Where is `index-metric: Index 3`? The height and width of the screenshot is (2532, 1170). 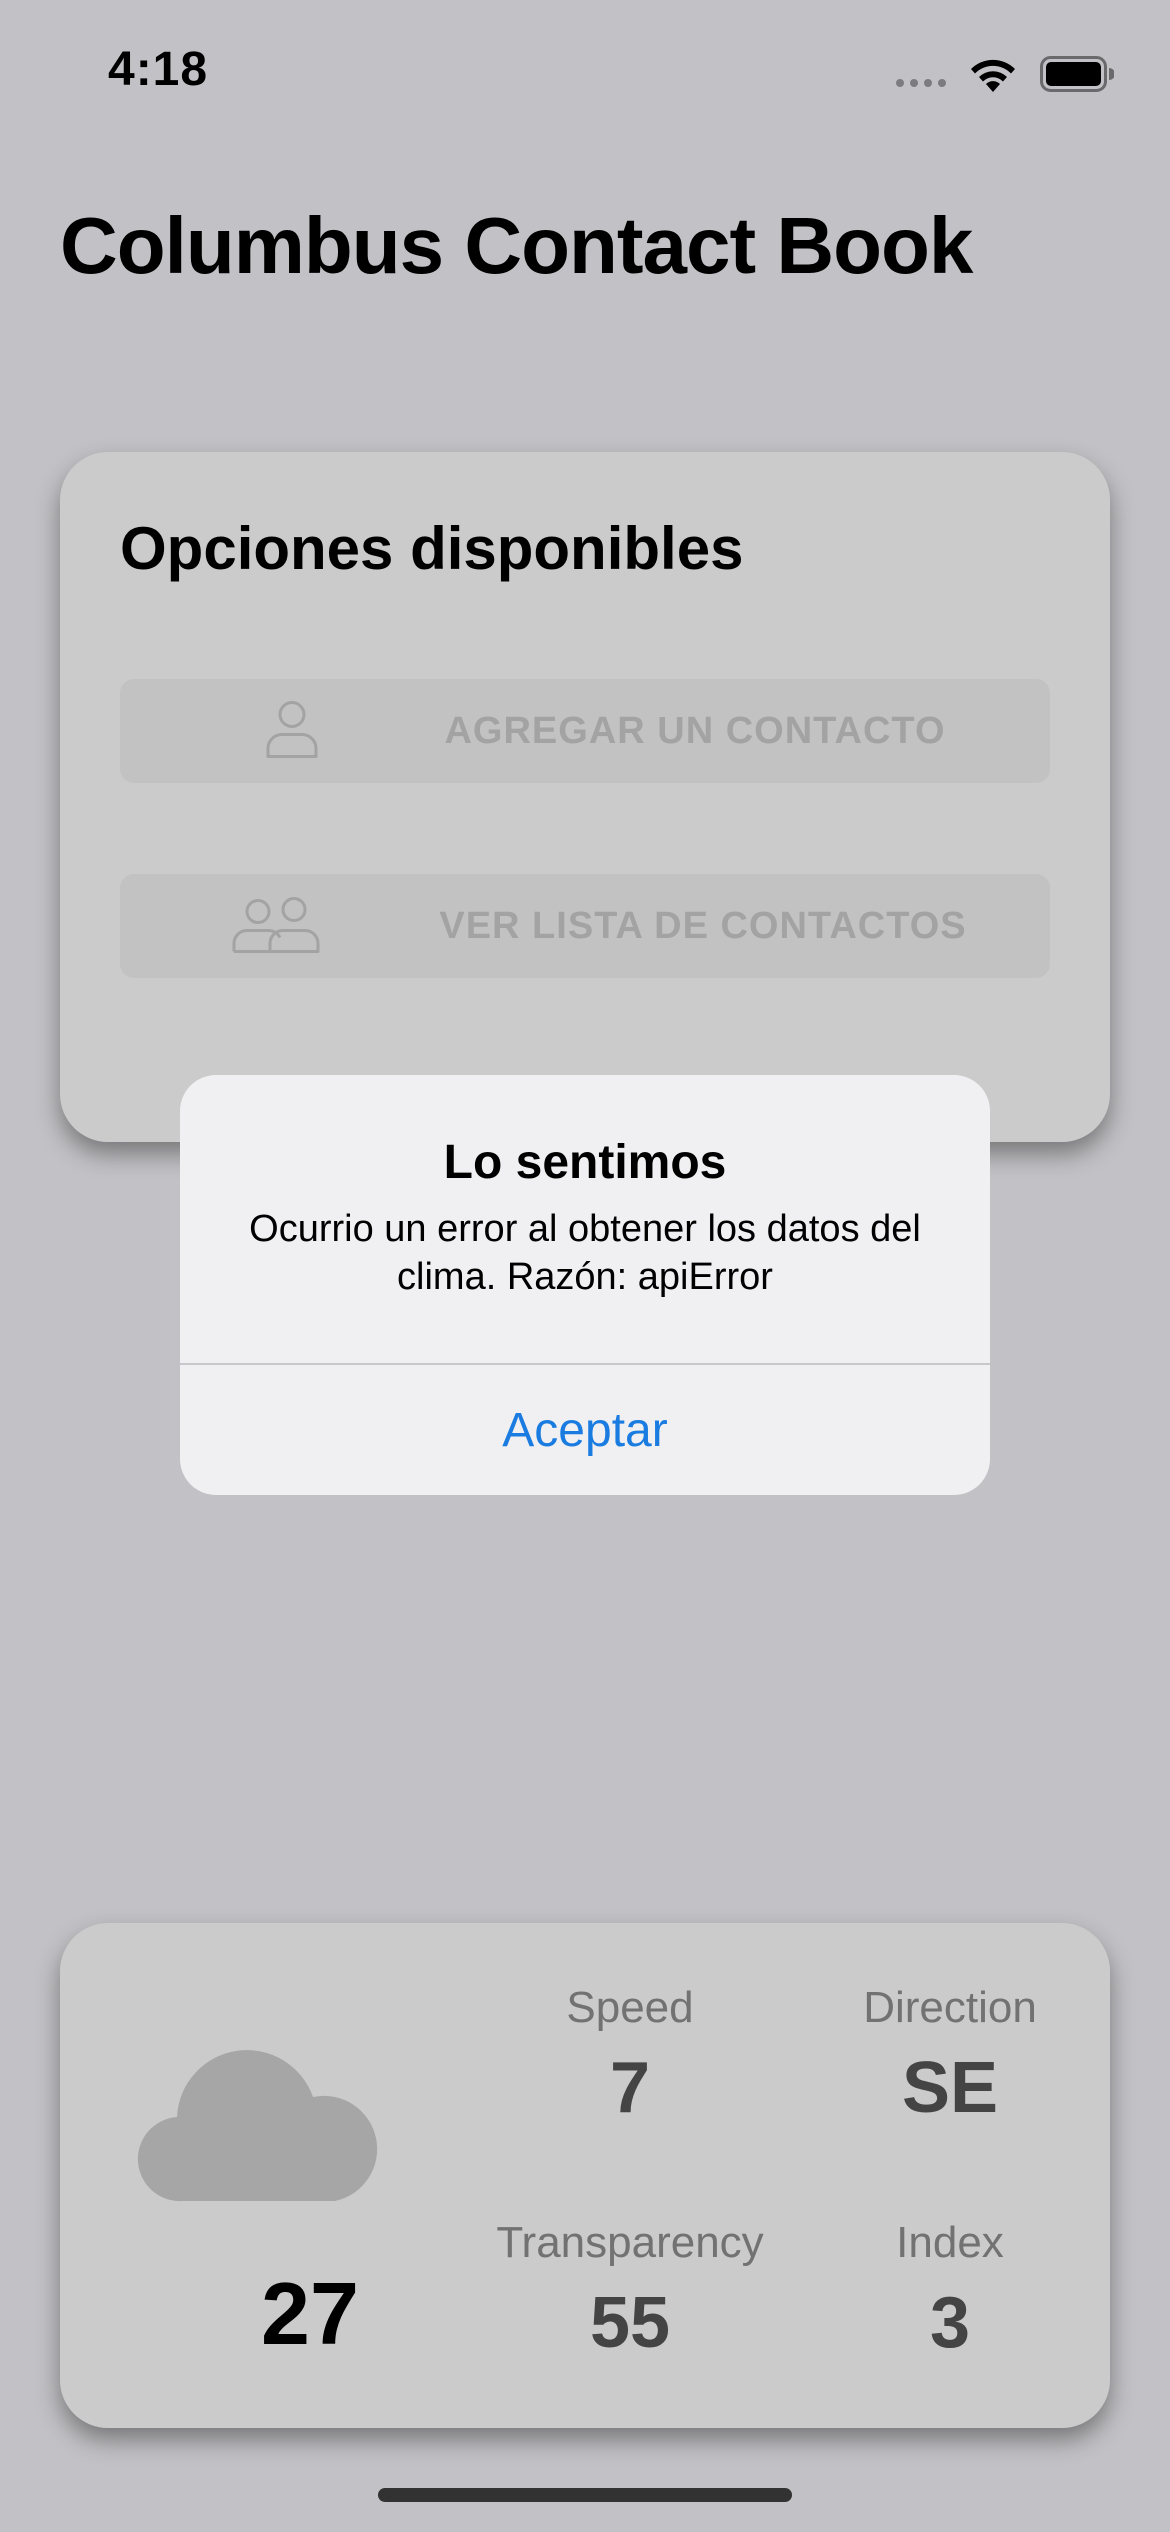 index-metric: Index 3 is located at coordinates (950, 2291).